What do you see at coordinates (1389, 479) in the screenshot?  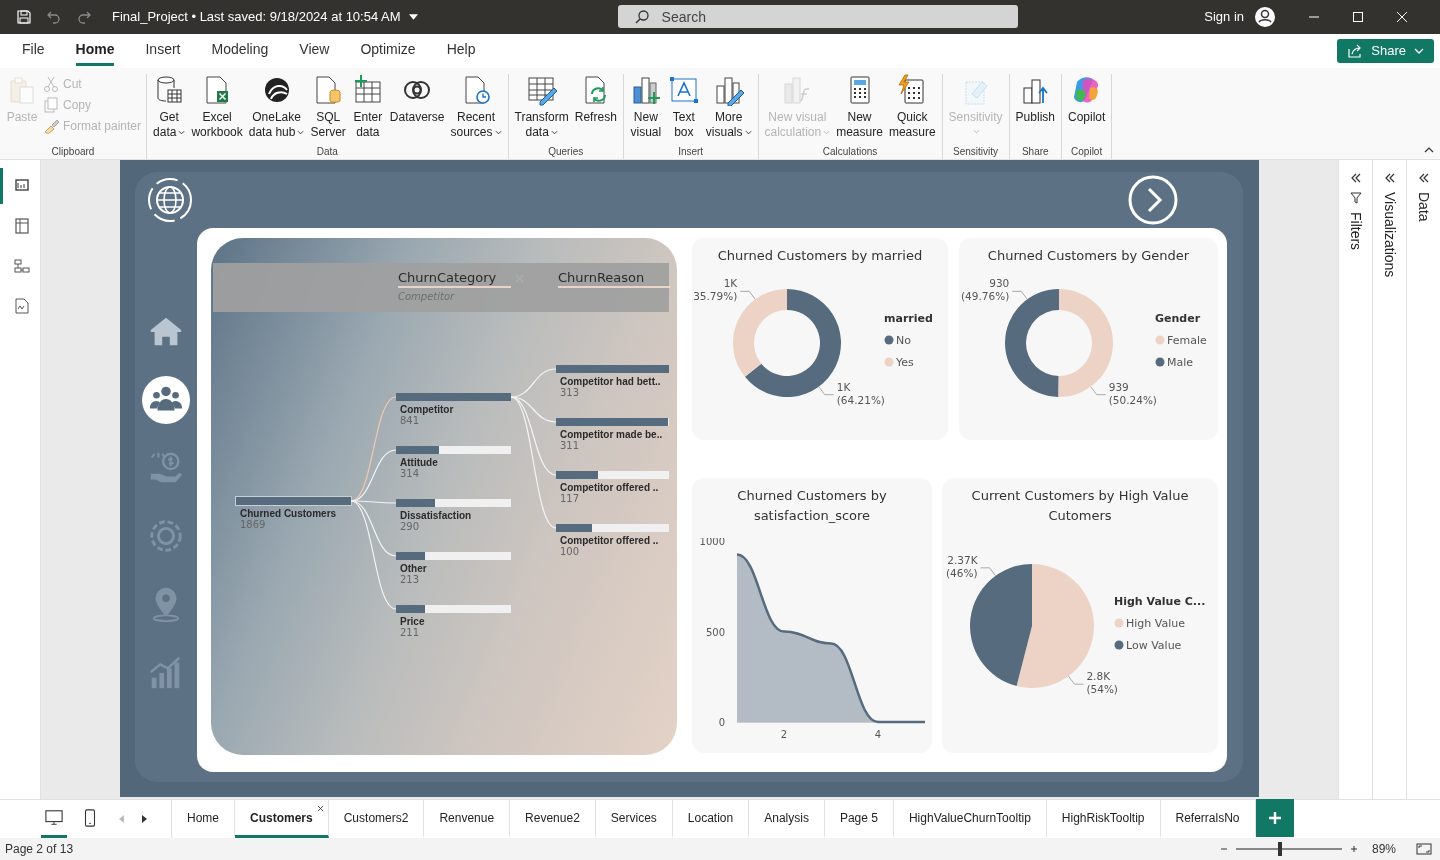 I see `collapsed-pane: Visualizations` at bounding box center [1389, 479].